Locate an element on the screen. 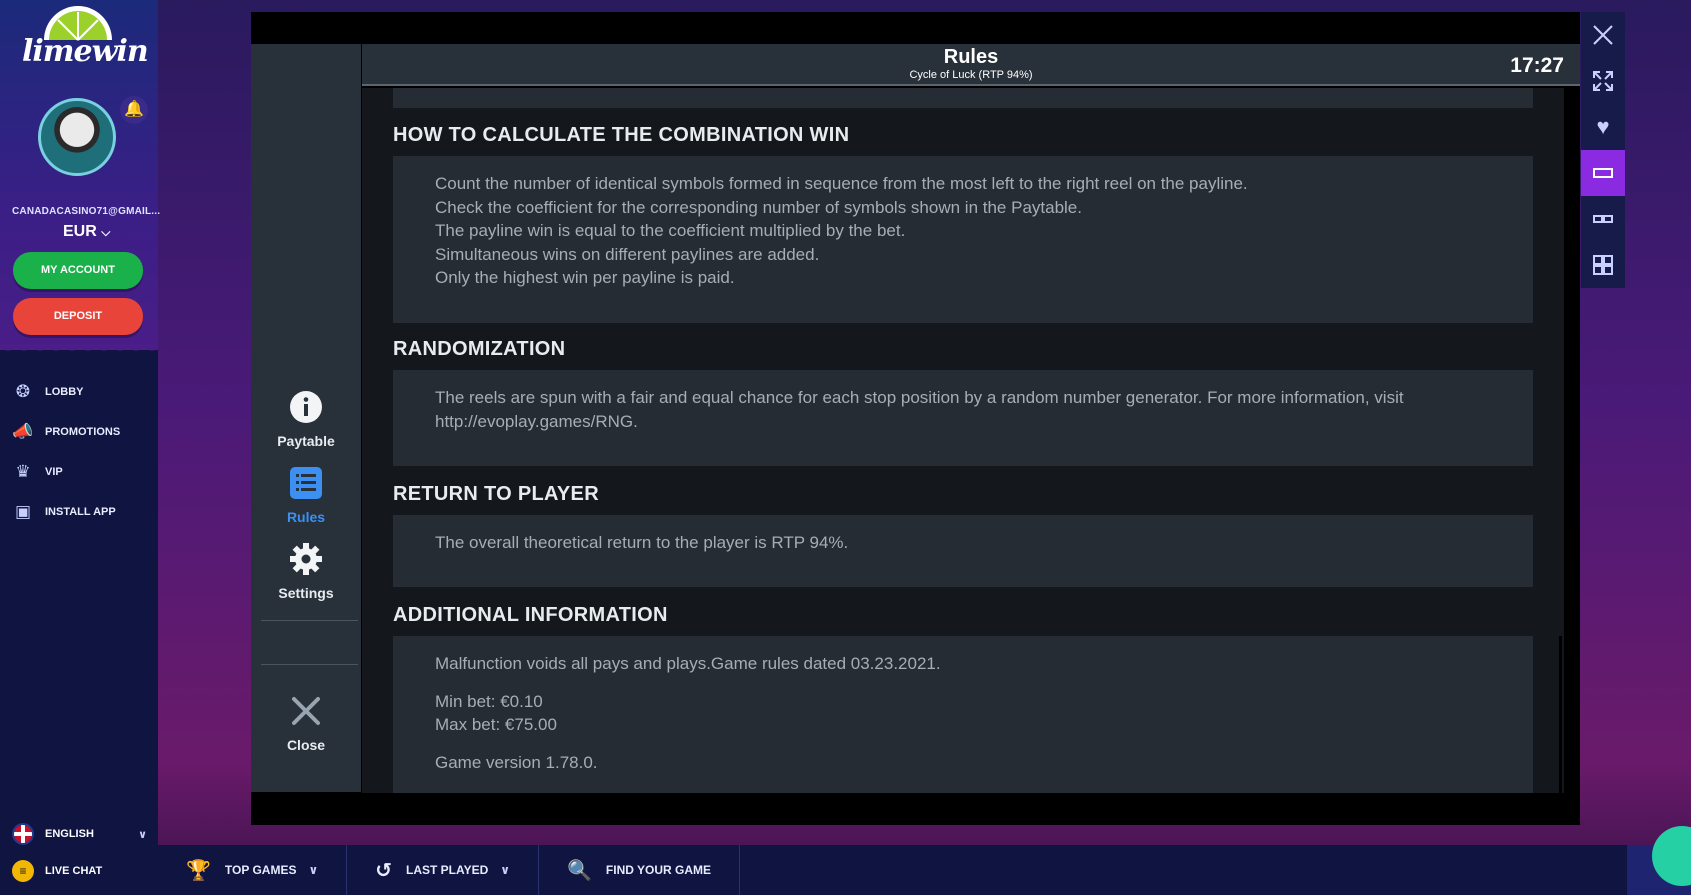  rules-button: Rules is located at coordinates (306, 495).